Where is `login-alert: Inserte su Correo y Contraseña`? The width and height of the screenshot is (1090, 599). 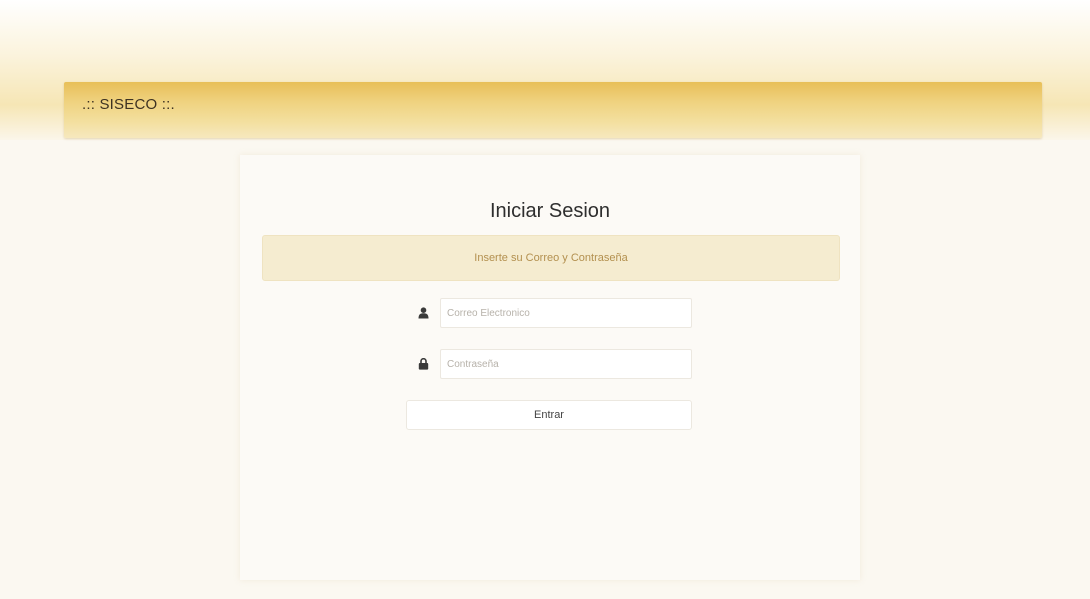 login-alert: Inserte su Correo y Contraseña is located at coordinates (551, 258).